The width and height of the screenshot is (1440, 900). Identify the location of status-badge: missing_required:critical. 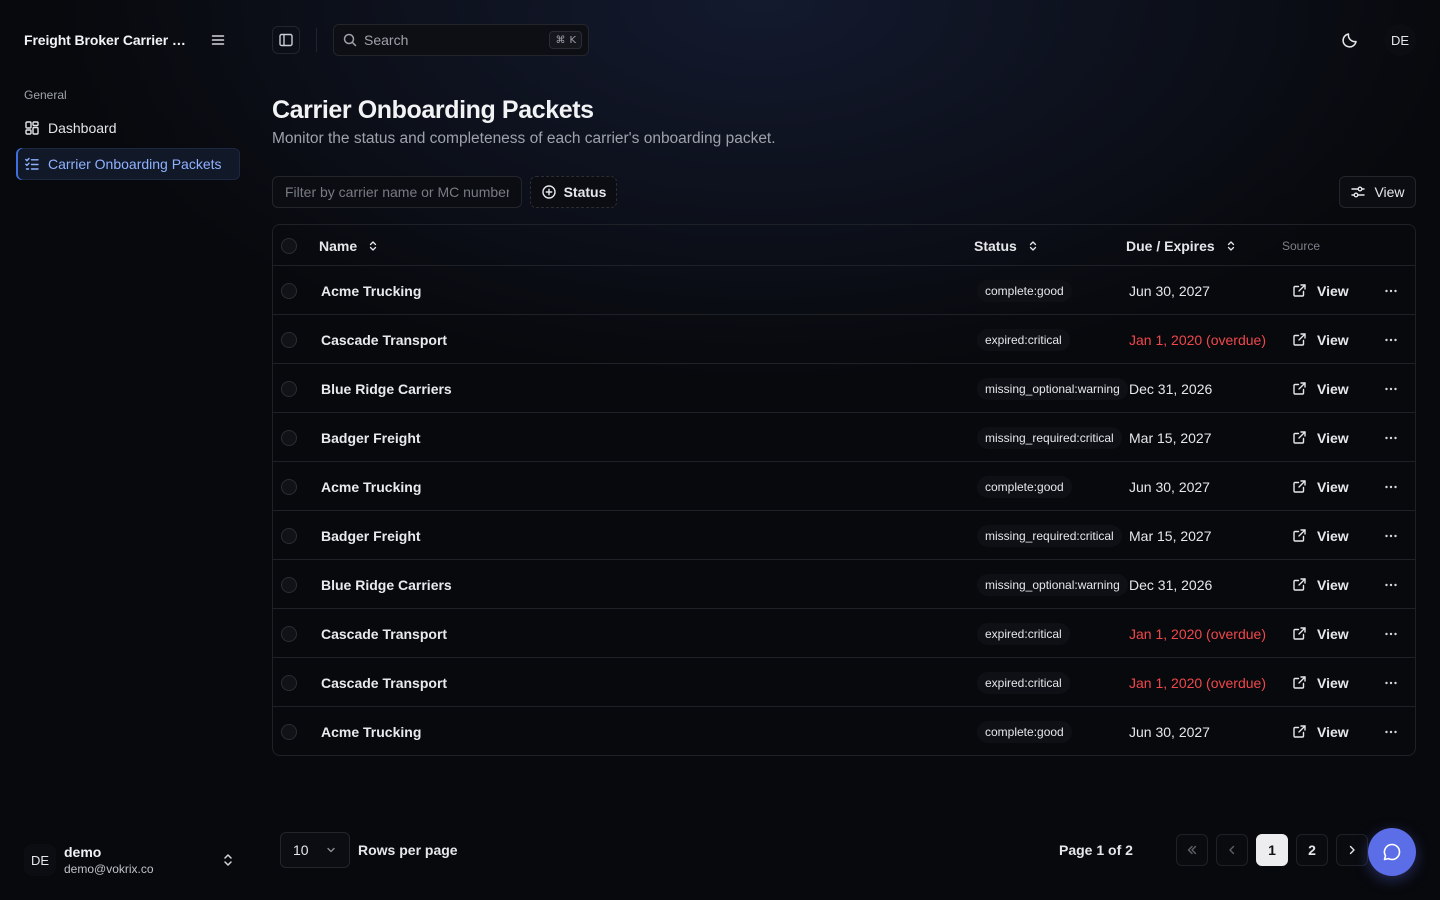
(1049, 437).